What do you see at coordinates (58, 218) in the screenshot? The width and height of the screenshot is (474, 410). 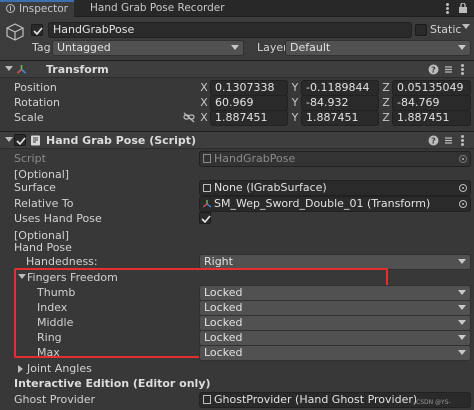 I see `uses-hand-pose-label: Uses Hand Pose` at bounding box center [58, 218].